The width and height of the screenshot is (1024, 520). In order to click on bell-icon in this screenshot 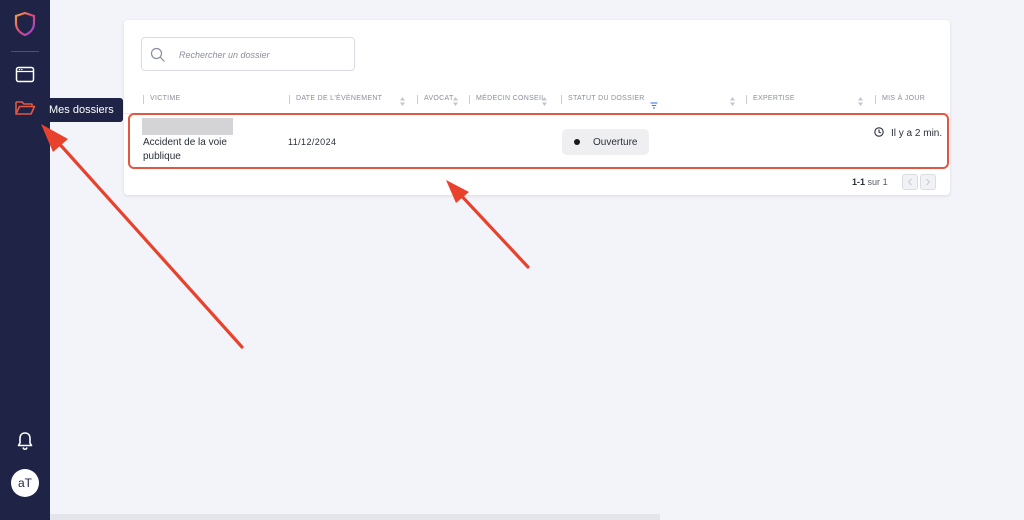, I will do `click(25, 443)`.